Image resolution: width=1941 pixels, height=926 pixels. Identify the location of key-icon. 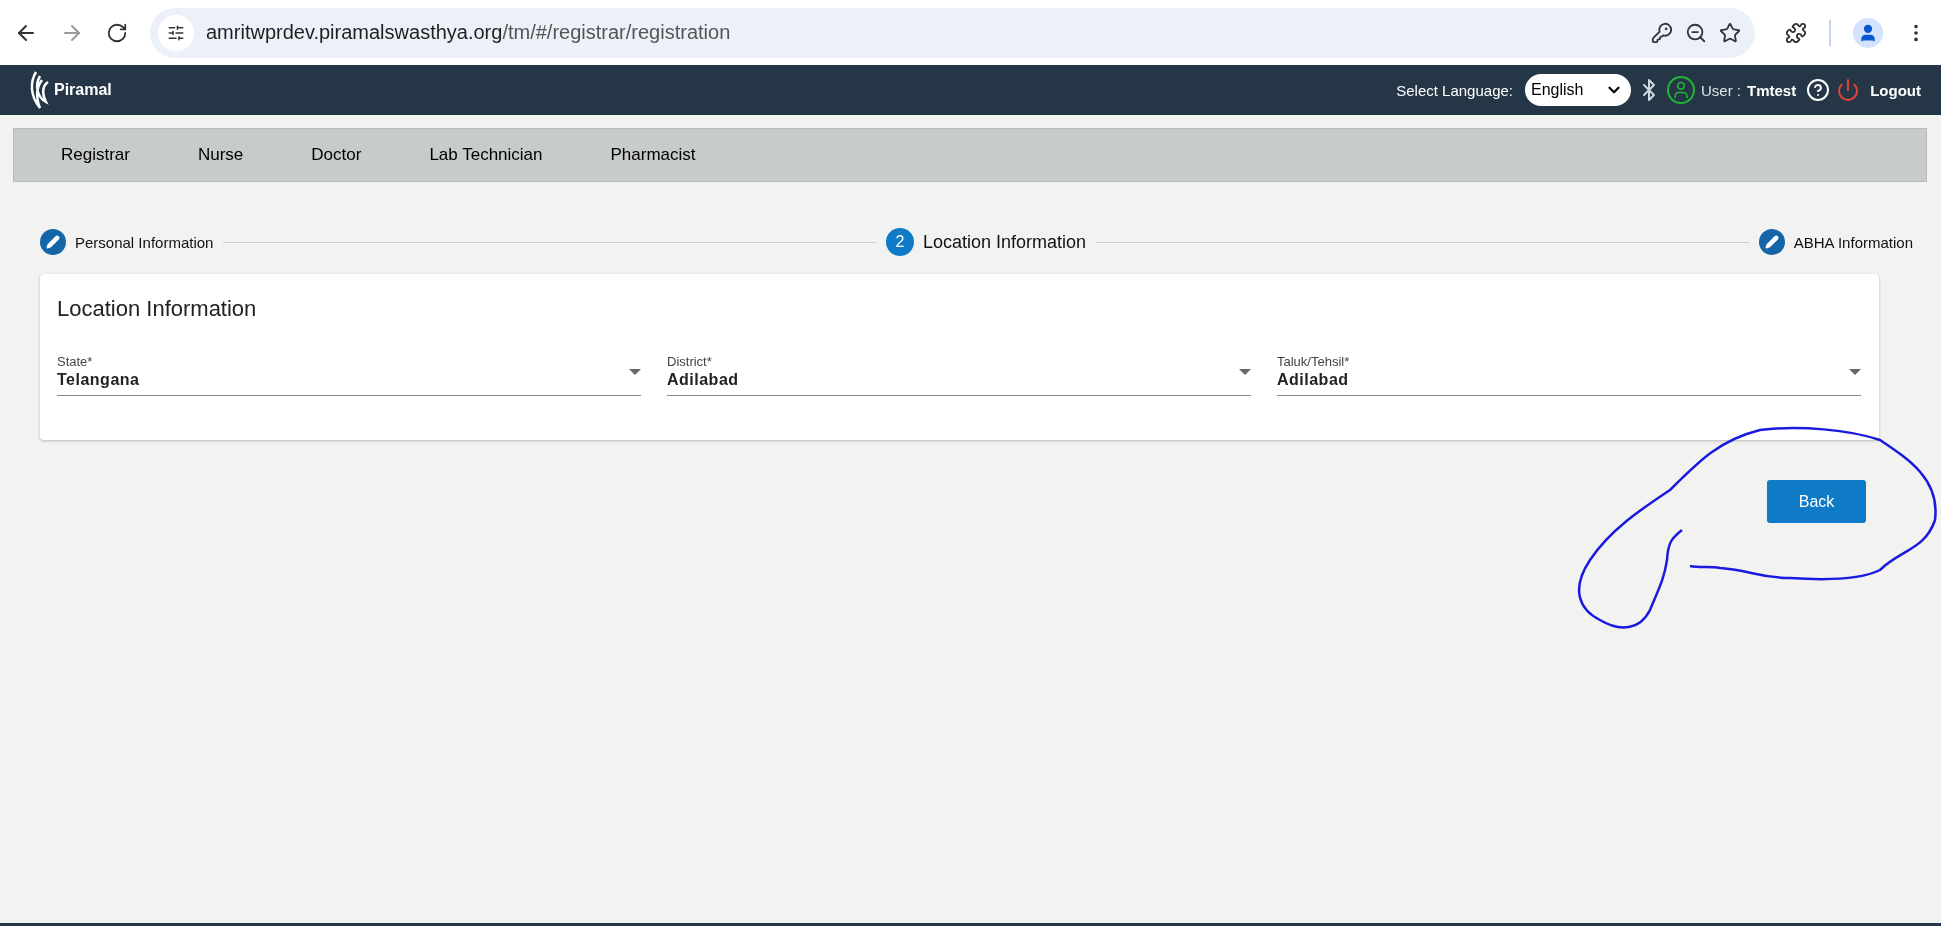
(1662, 32).